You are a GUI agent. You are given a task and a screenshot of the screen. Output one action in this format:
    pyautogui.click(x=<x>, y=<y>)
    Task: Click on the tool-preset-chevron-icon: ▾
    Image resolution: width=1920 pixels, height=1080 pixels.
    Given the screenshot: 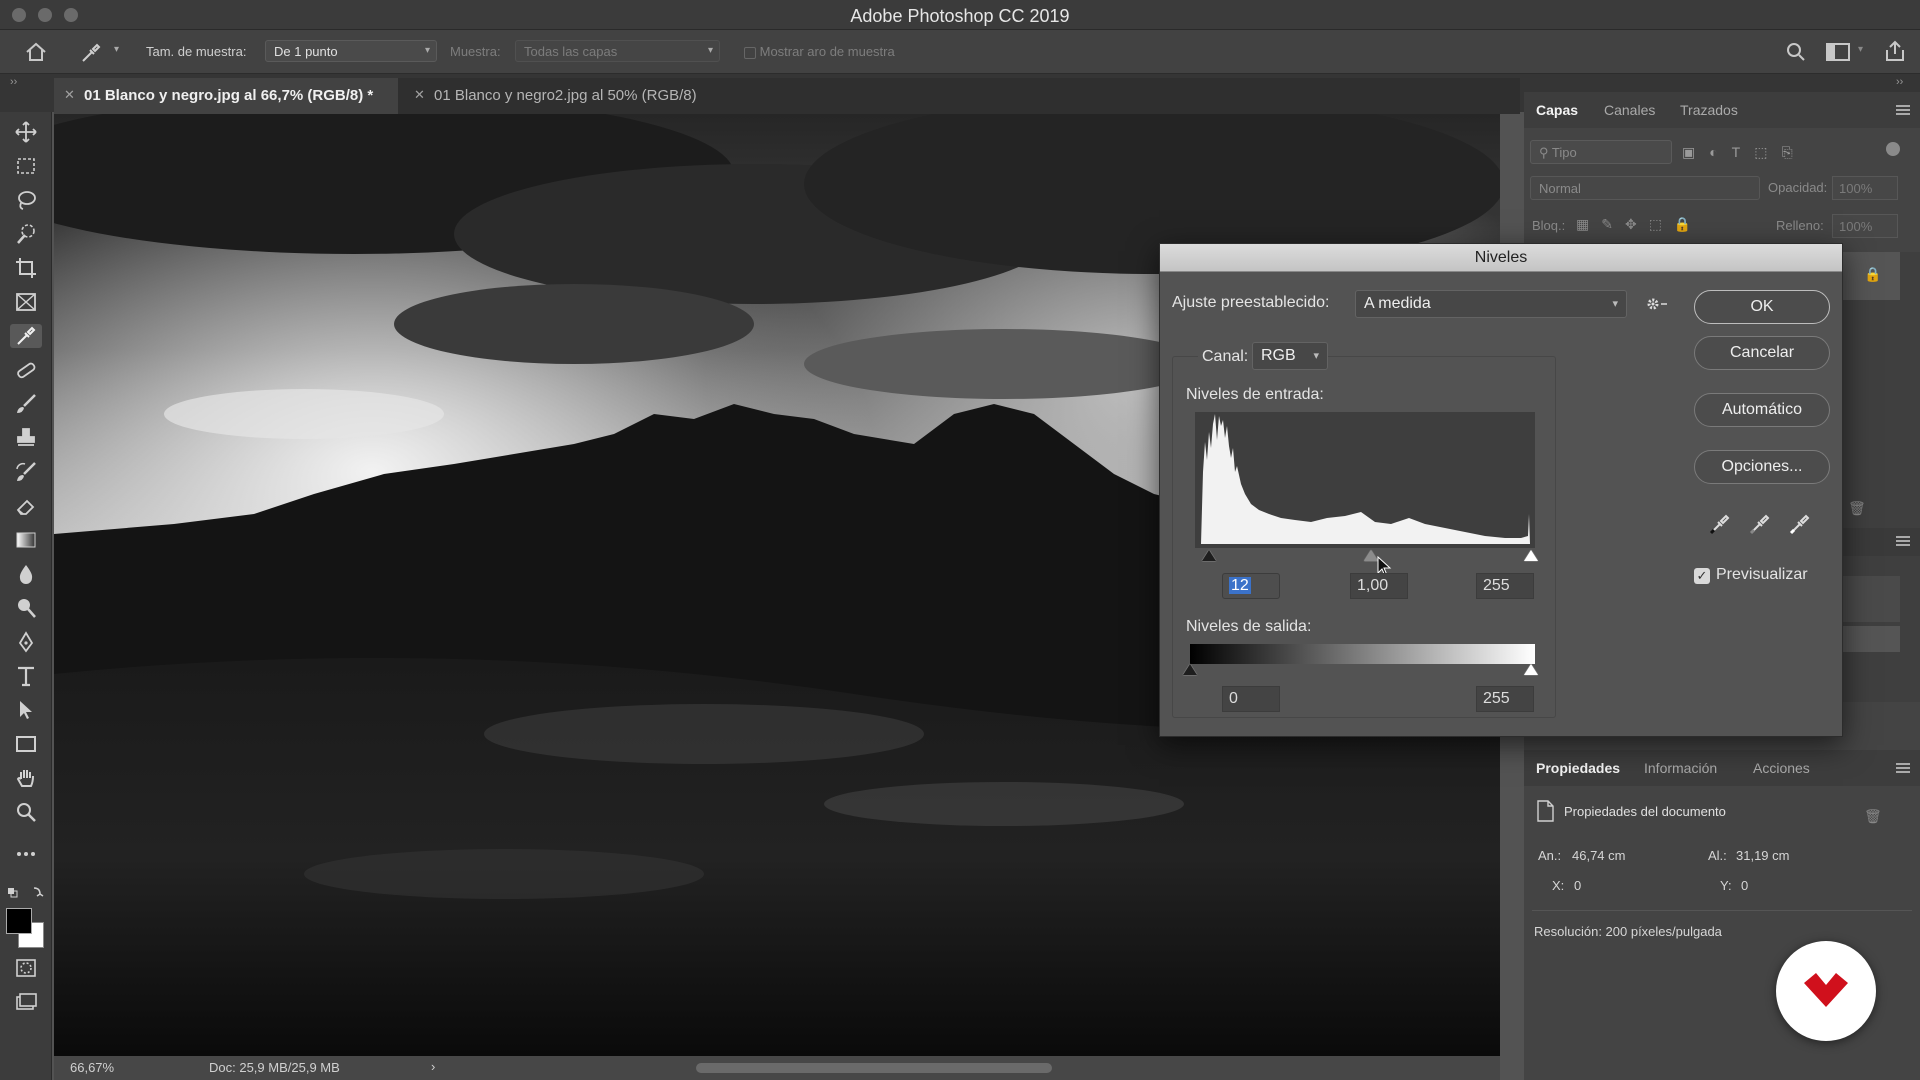 What is the action you would take?
    pyautogui.click(x=116, y=49)
    